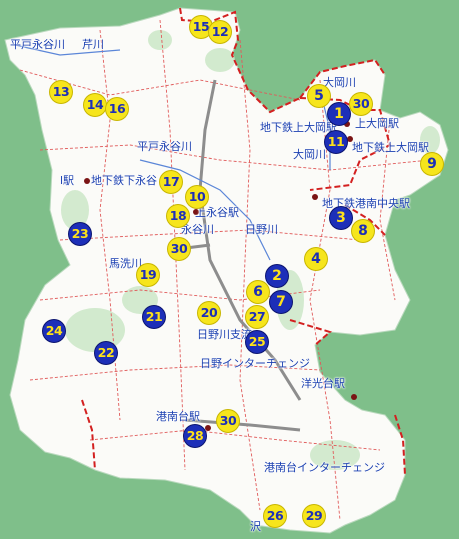  Describe the element at coordinates (314, 516) in the screenshot. I see `marker-29: 29` at that location.